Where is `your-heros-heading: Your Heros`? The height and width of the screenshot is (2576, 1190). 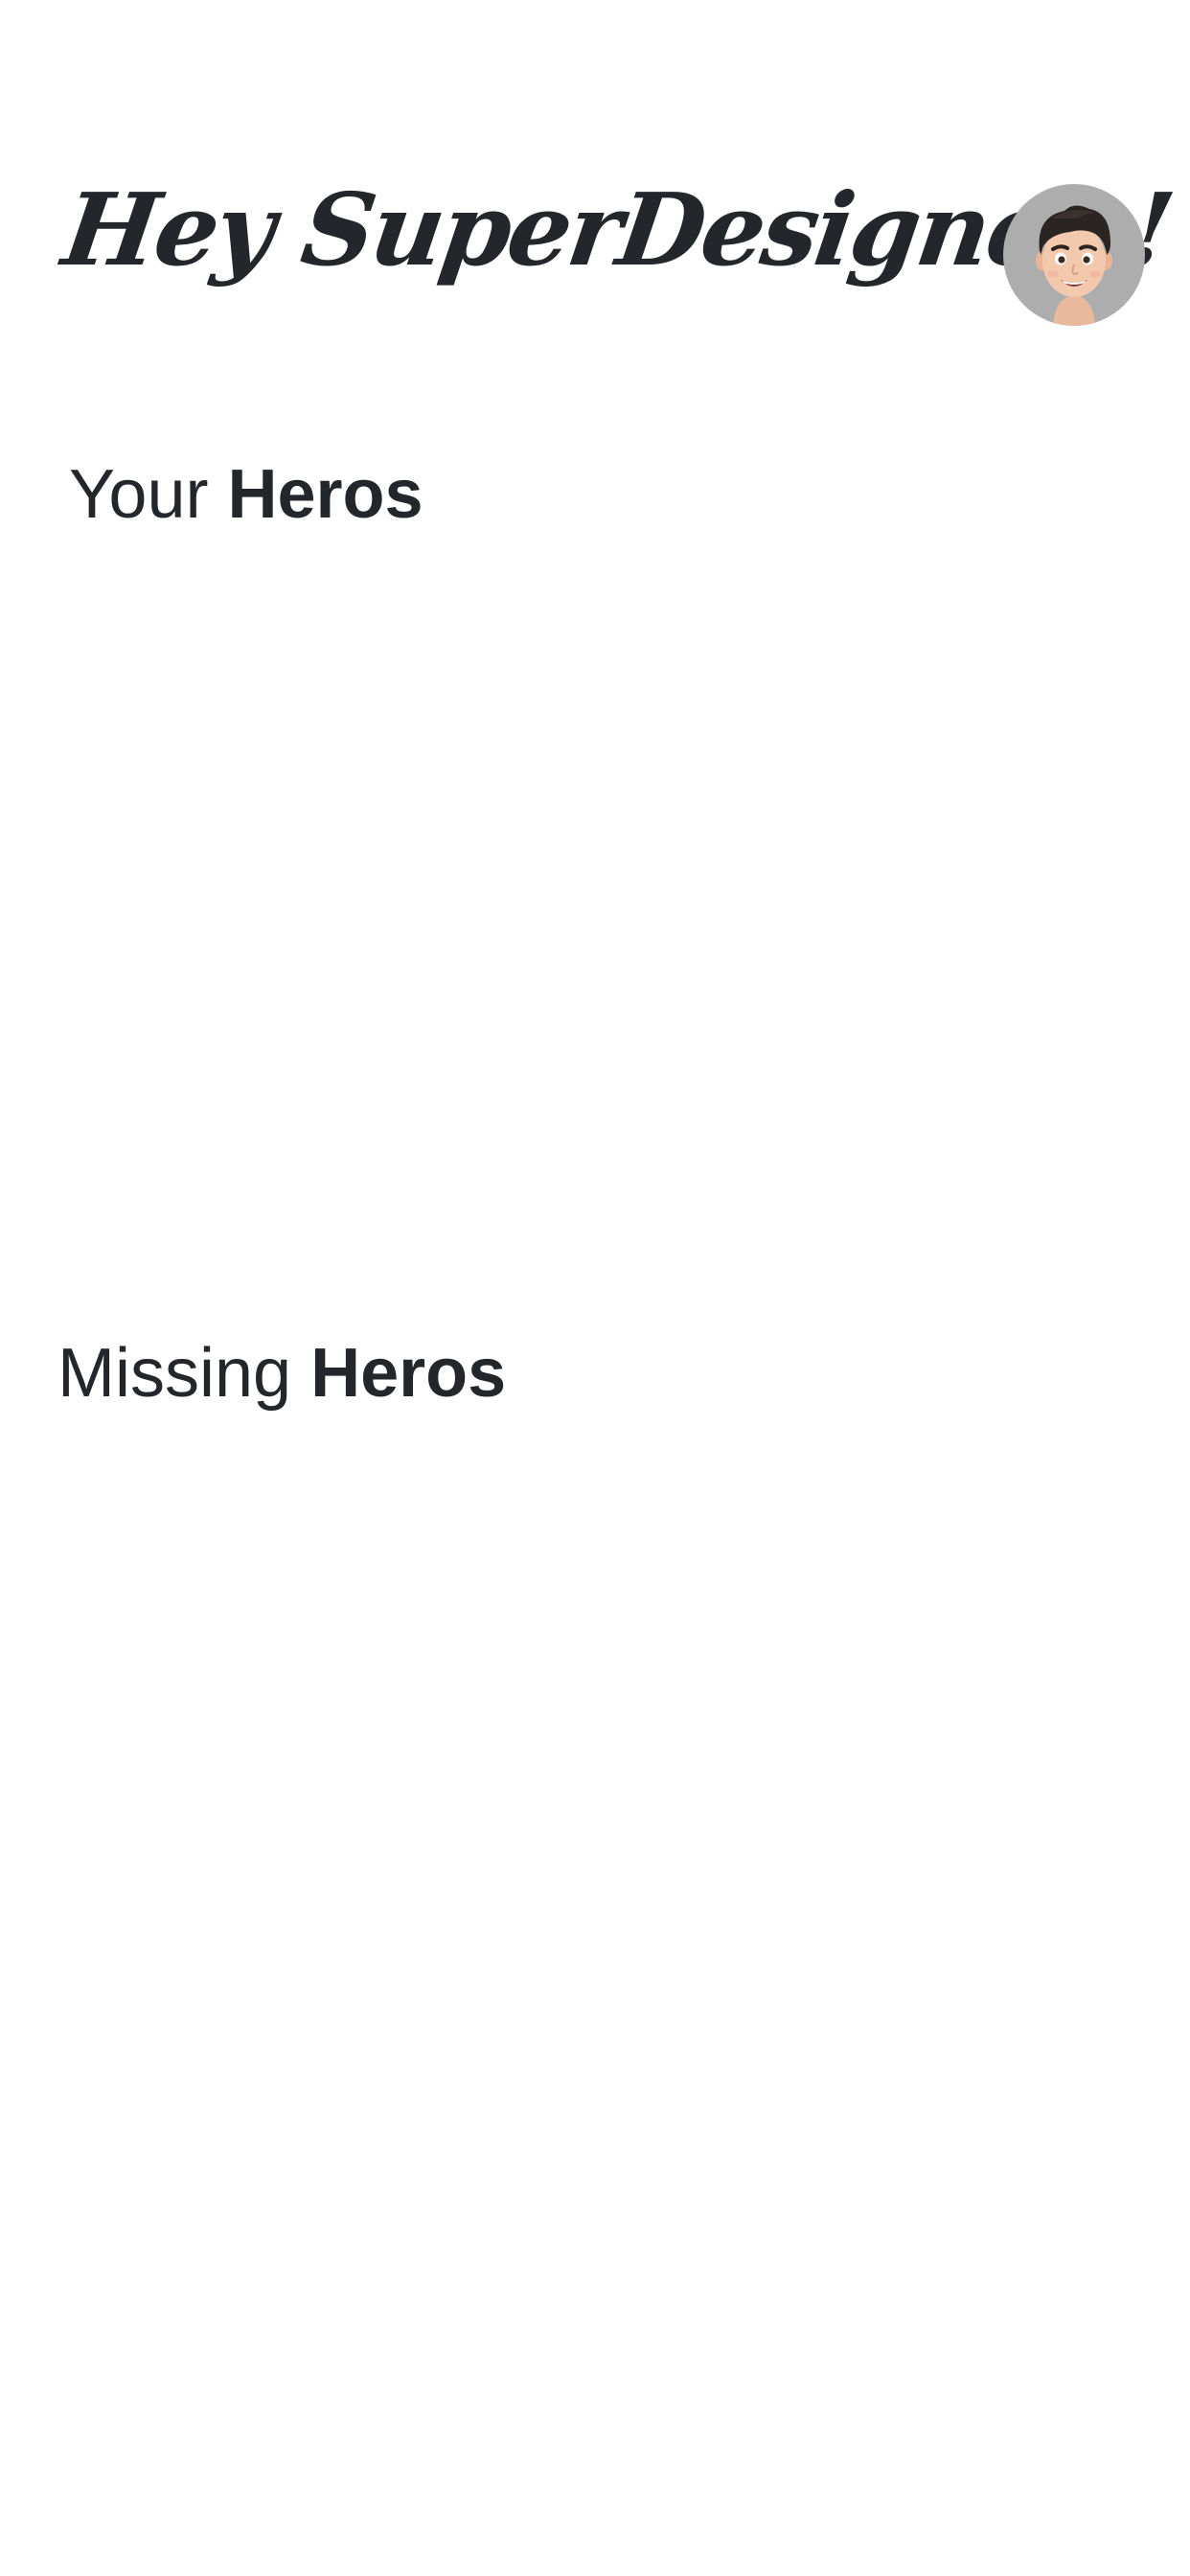
your-heros-heading: Your Heros is located at coordinates (246, 494).